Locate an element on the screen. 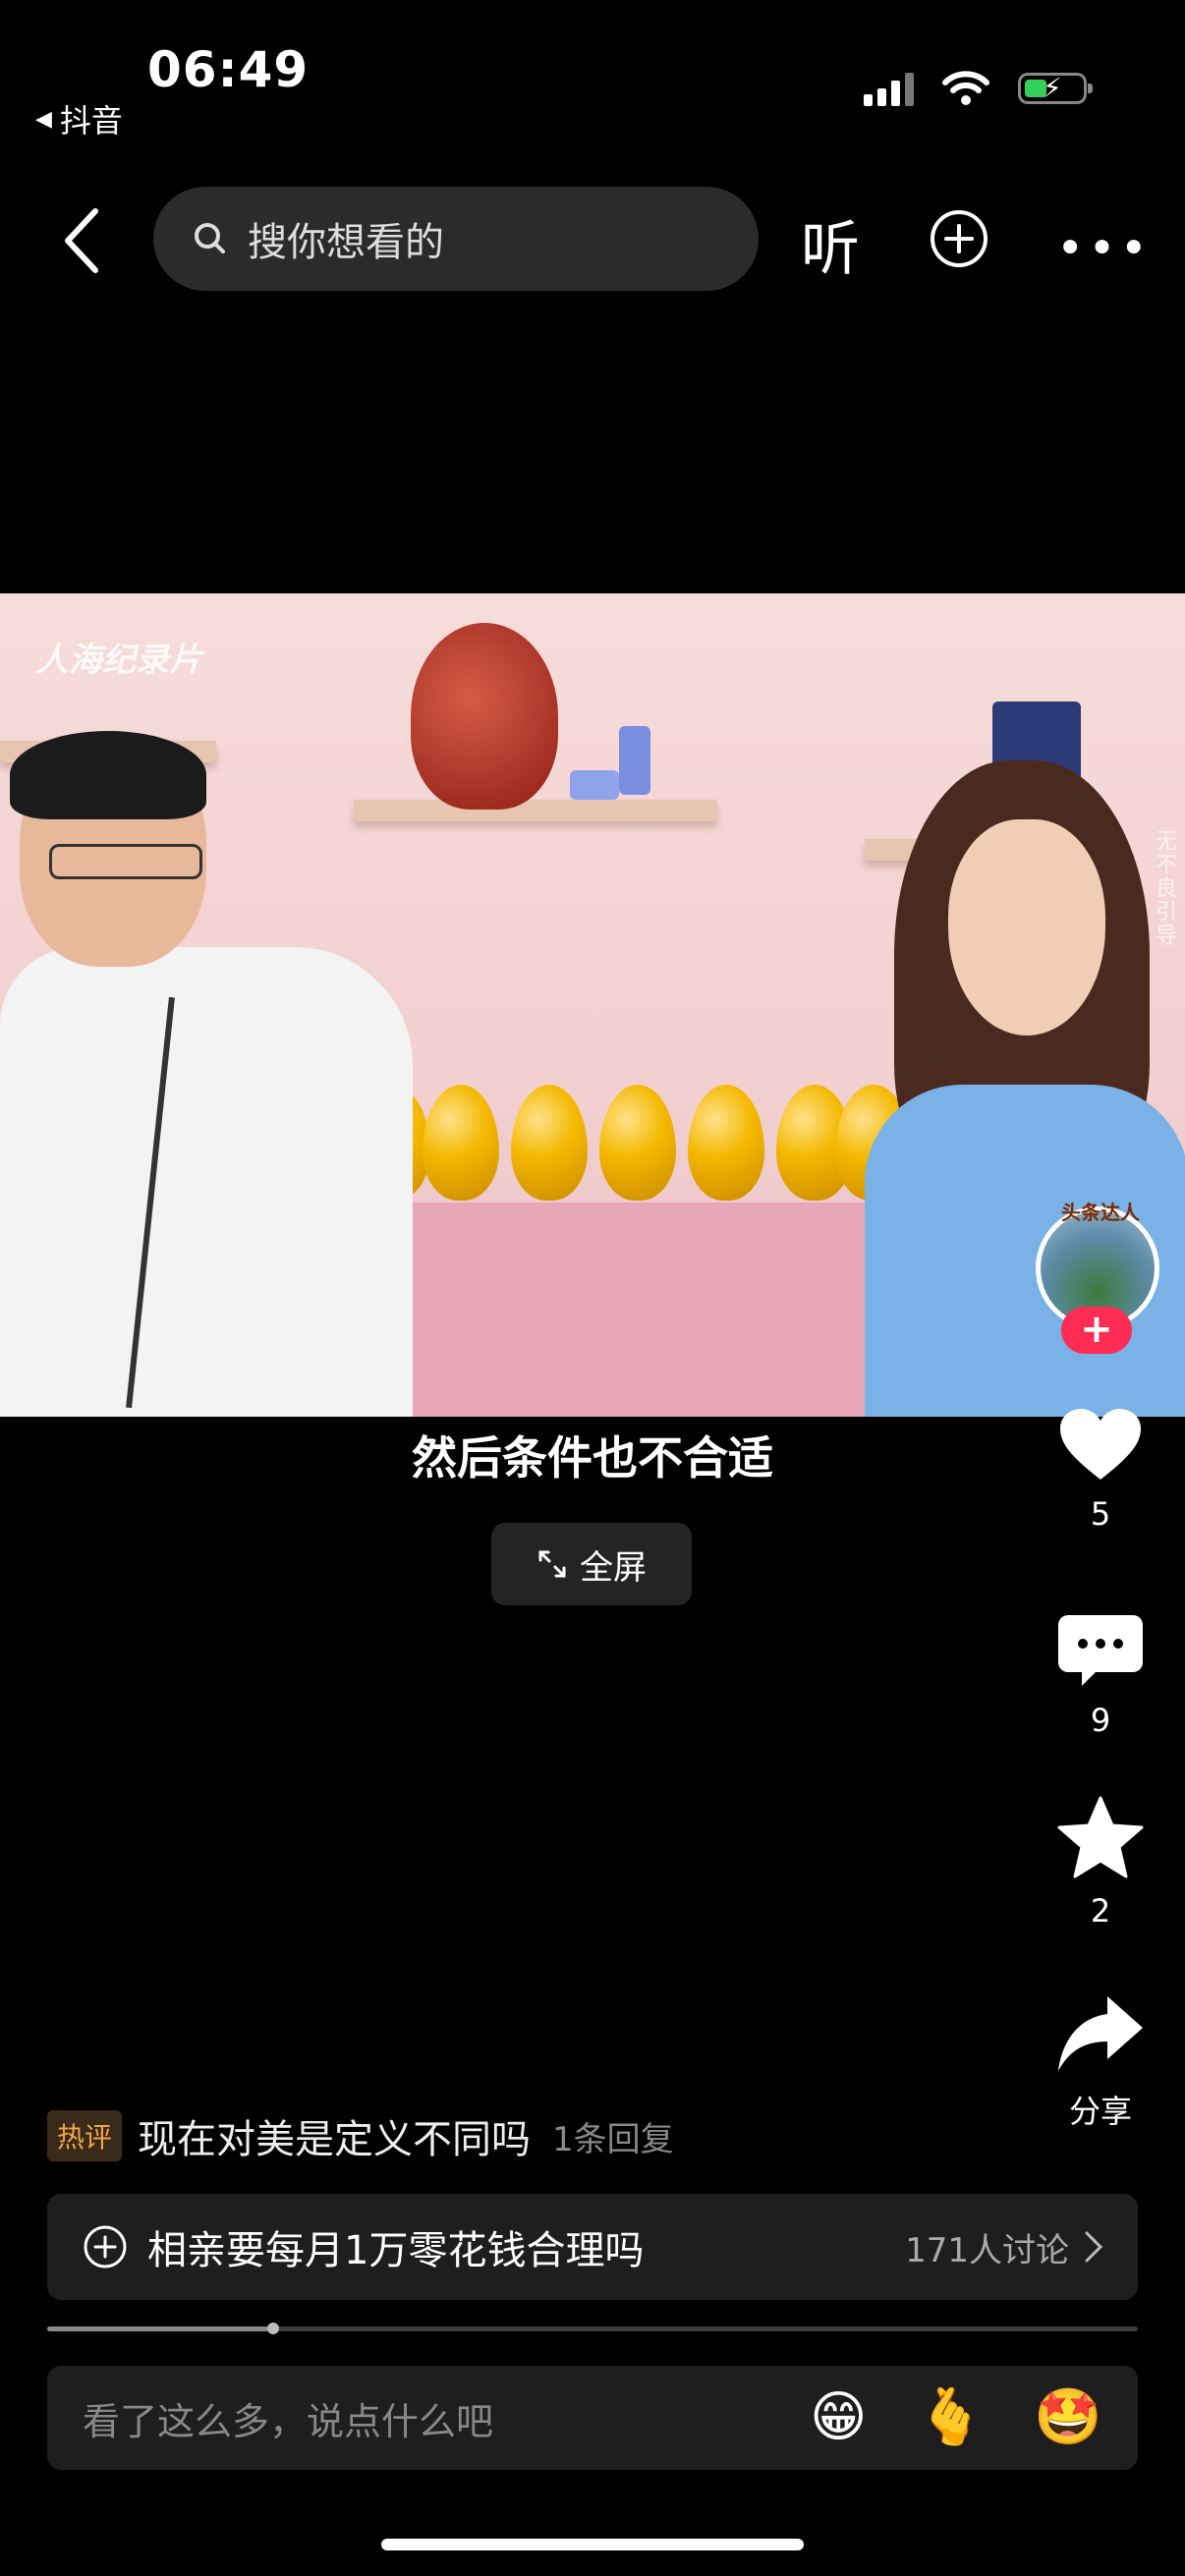 This screenshot has width=1185, height=2576. heart-icon is located at coordinates (1100, 1444).